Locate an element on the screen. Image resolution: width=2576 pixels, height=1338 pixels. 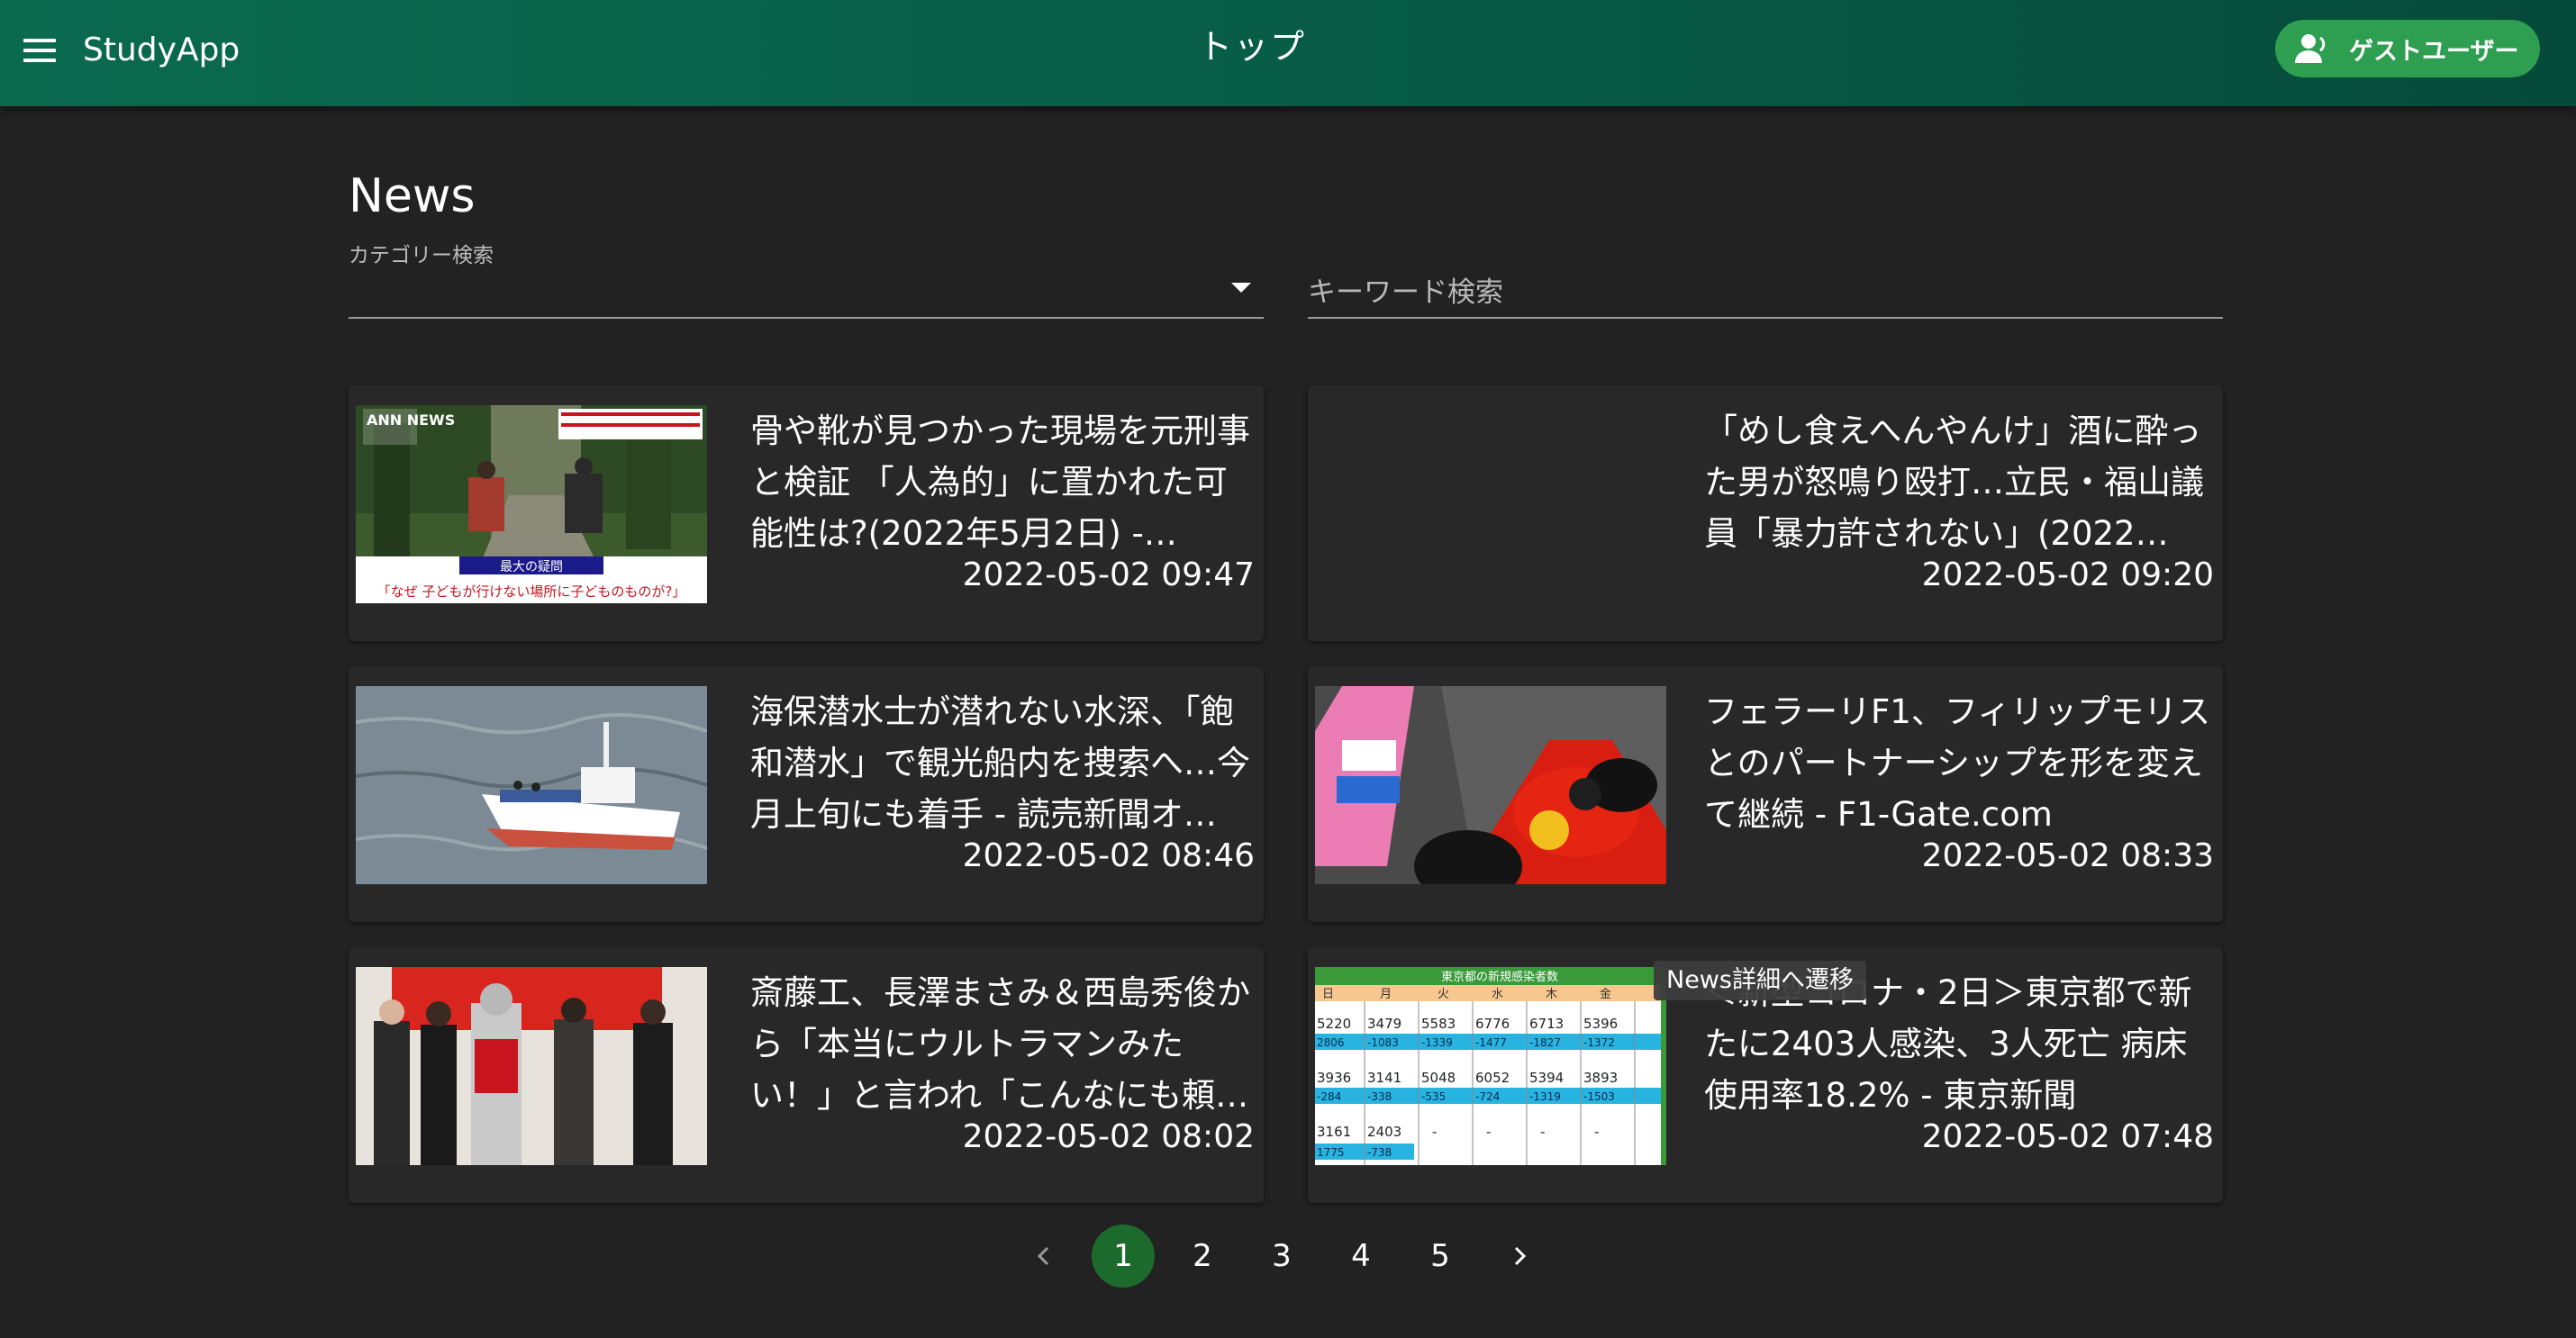
thumb-cell: -1339 is located at coordinates (1437, 1042).